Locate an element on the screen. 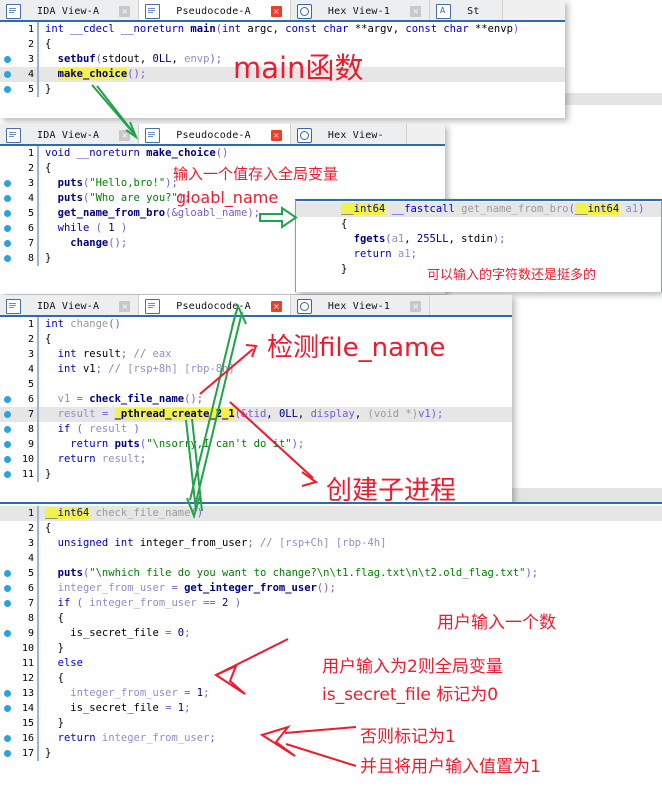  line-number: 11 is located at coordinates (27, 474).